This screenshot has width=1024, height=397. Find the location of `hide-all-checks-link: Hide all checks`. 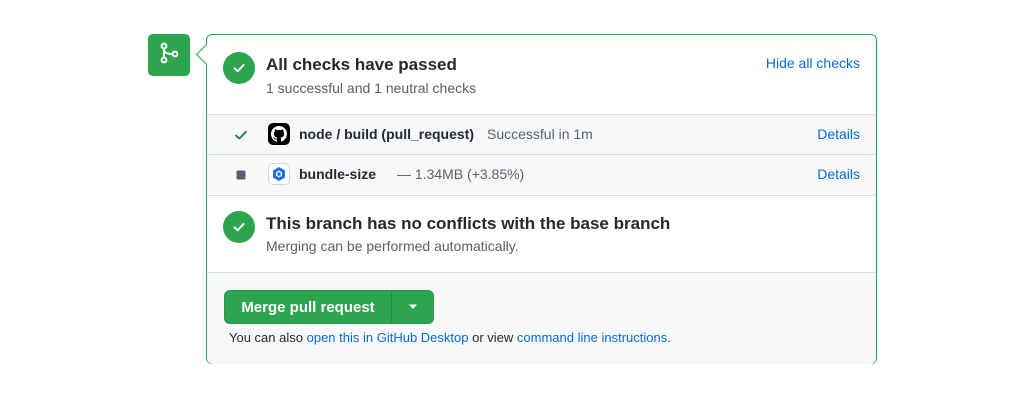

hide-all-checks-link: Hide all checks is located at coordinates (813, 63).